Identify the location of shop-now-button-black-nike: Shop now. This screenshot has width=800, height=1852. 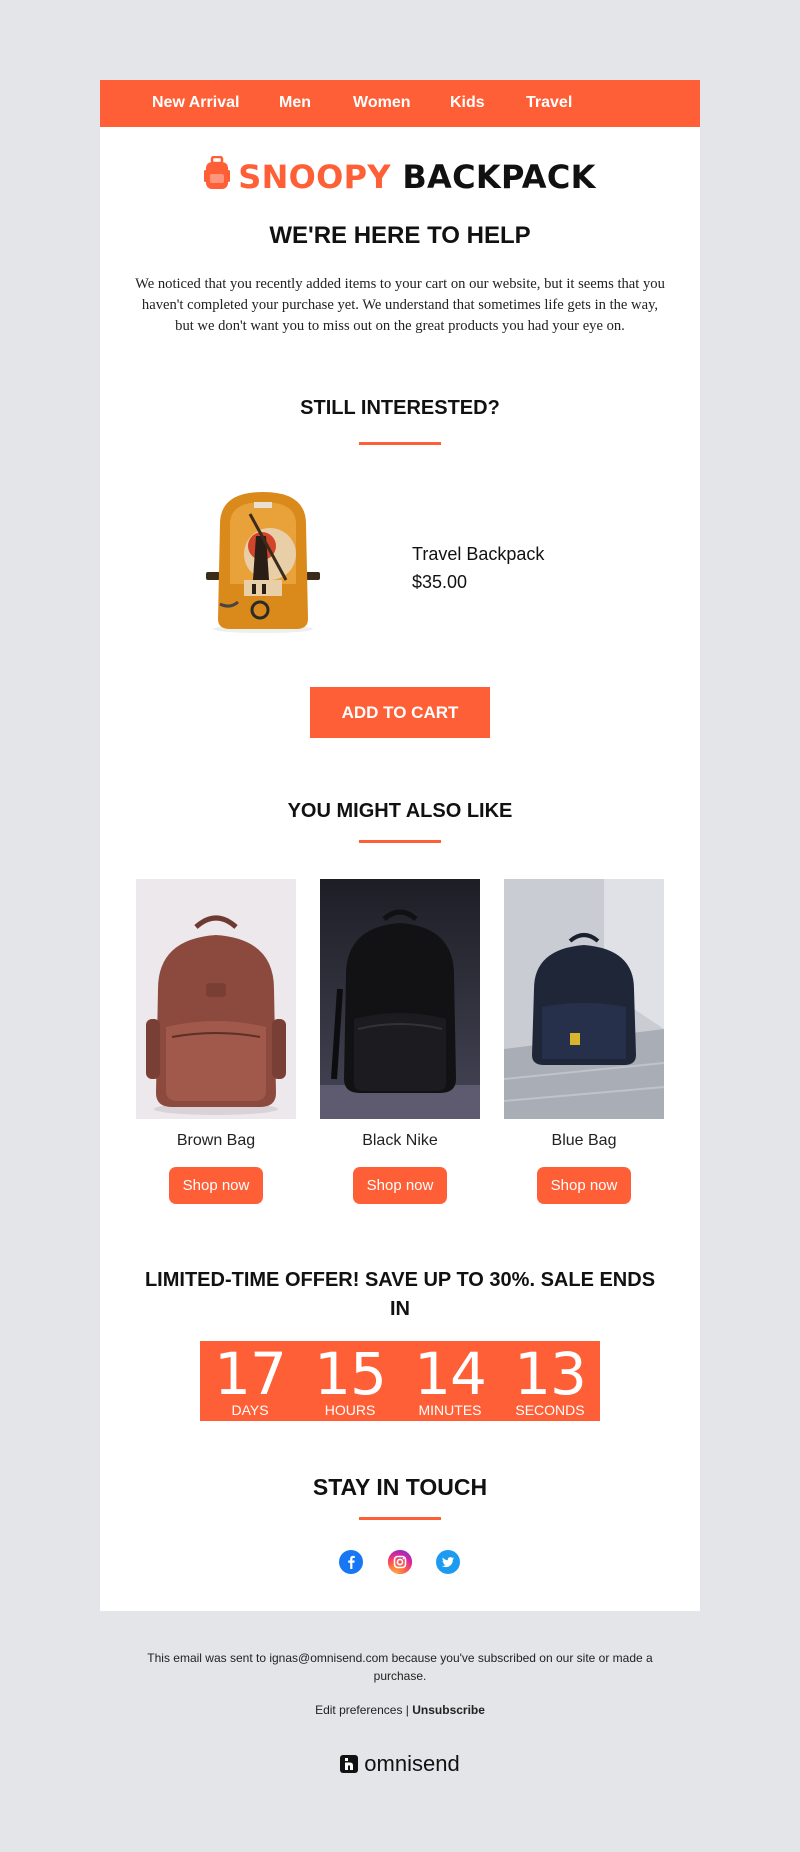
(400, 1185).